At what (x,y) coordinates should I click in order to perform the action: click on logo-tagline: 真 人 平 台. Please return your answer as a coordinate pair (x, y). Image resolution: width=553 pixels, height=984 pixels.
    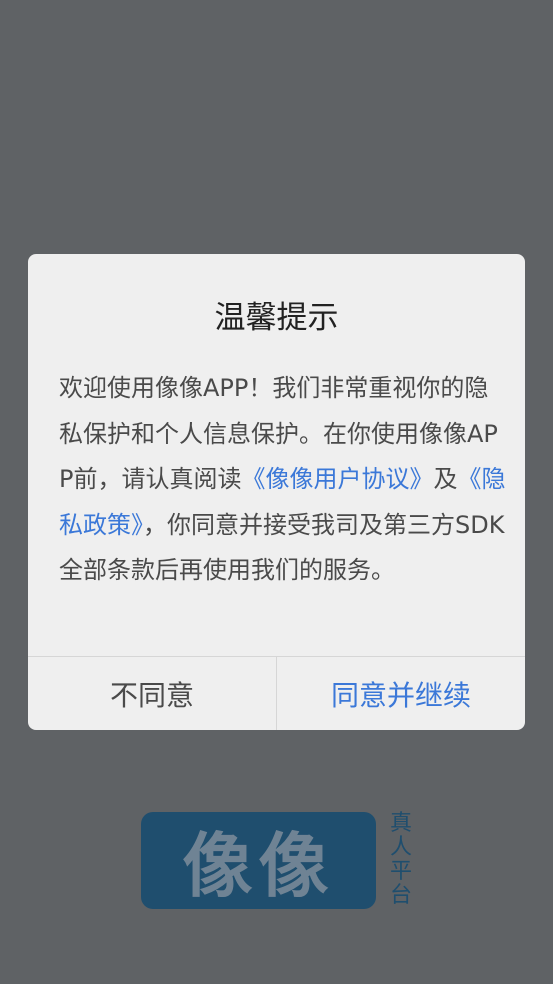
    Looking at the image, I should click on (401, 860).